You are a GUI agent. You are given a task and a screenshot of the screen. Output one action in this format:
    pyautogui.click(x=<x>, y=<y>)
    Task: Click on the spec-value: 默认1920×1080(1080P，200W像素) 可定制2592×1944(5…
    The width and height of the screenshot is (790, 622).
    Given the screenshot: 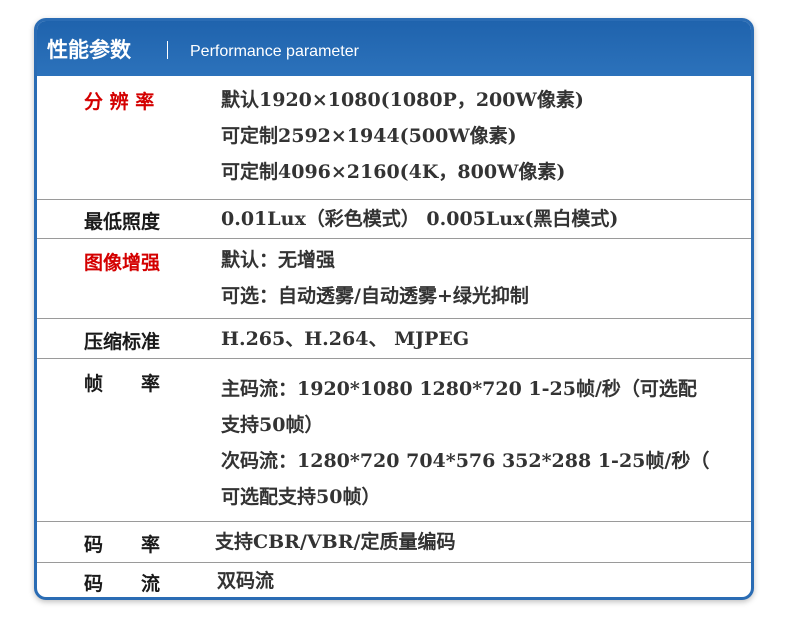 What is the action you would take?
    pyautogui.click(x=402, y=136)
    